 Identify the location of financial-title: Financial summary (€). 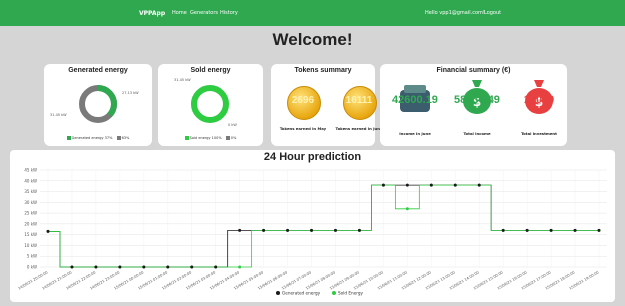
(473, 70).